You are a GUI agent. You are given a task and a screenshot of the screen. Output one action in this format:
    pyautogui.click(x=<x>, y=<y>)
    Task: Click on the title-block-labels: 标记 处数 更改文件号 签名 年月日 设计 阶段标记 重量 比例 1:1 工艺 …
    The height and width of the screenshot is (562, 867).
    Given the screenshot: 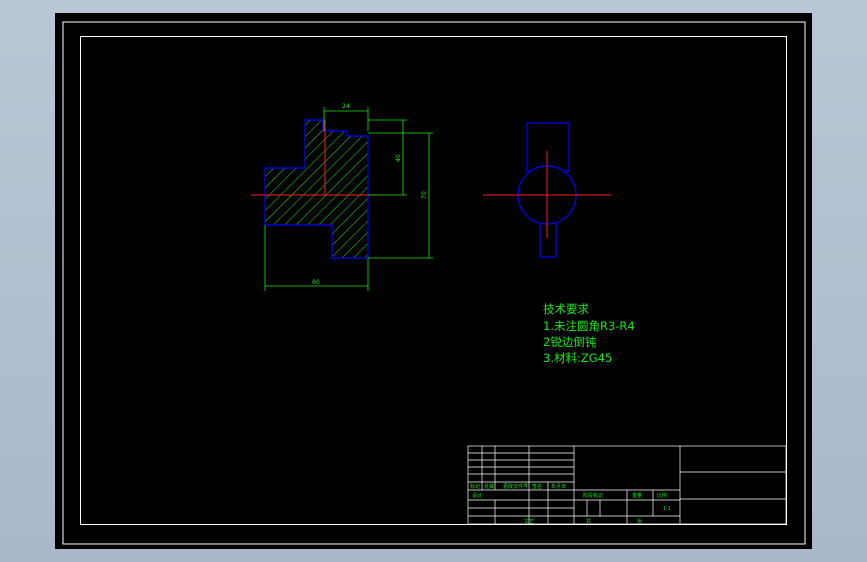 What is the action you would take?
    pyautogui.click(x=570, y=504)
    